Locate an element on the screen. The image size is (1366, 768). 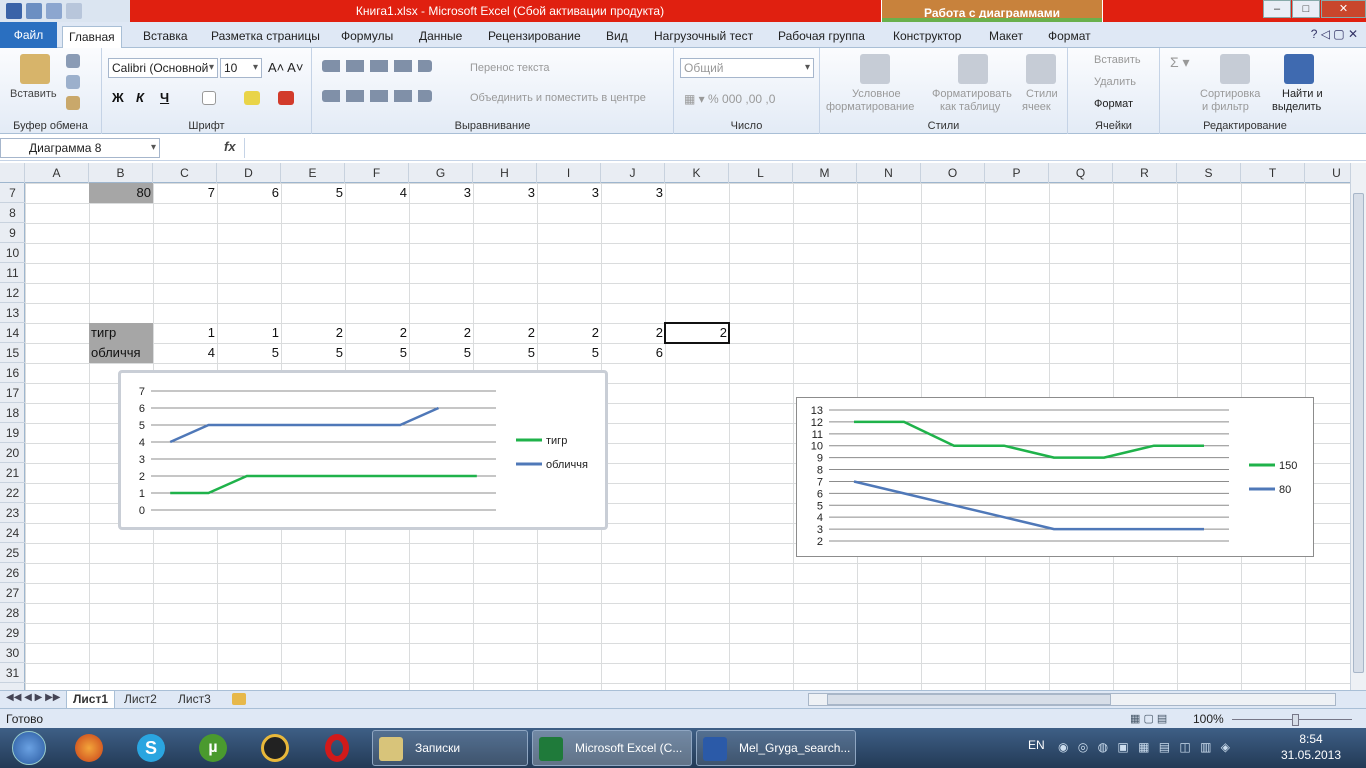
taskbar-notes: Записки is located at coordinates (450, 748).